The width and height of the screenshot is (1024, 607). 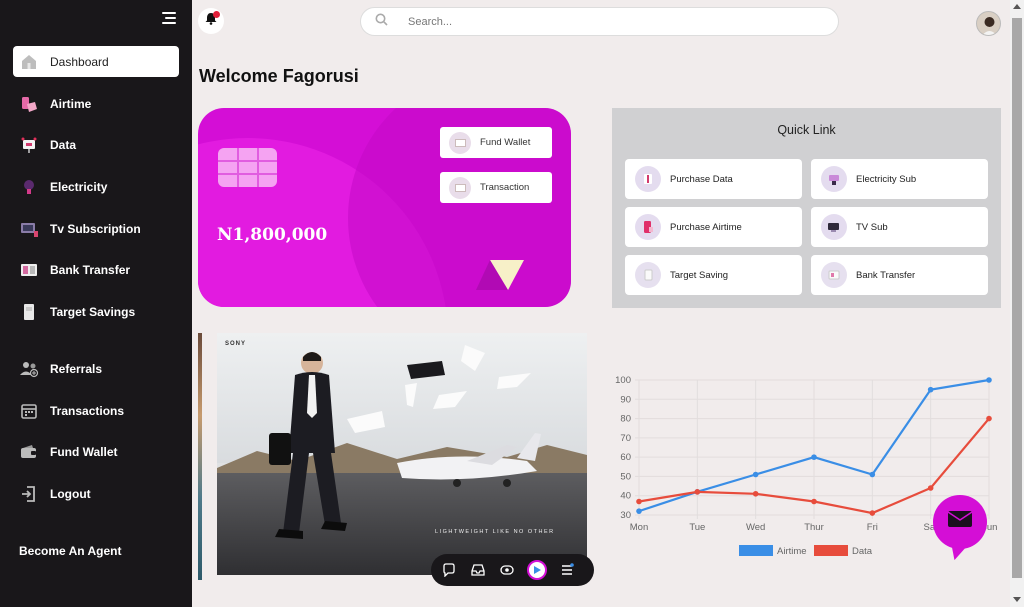 What do you see at coordinates (29, 62) in the screenshot?
I see `home-icon` at bounding box center [29, 62].